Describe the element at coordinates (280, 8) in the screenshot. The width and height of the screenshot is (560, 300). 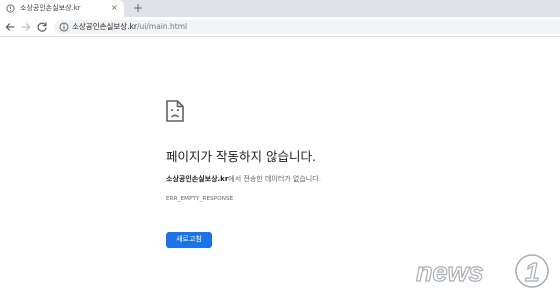
I see `tab-strip: 소상공인손실보상.kr × +` at that location.